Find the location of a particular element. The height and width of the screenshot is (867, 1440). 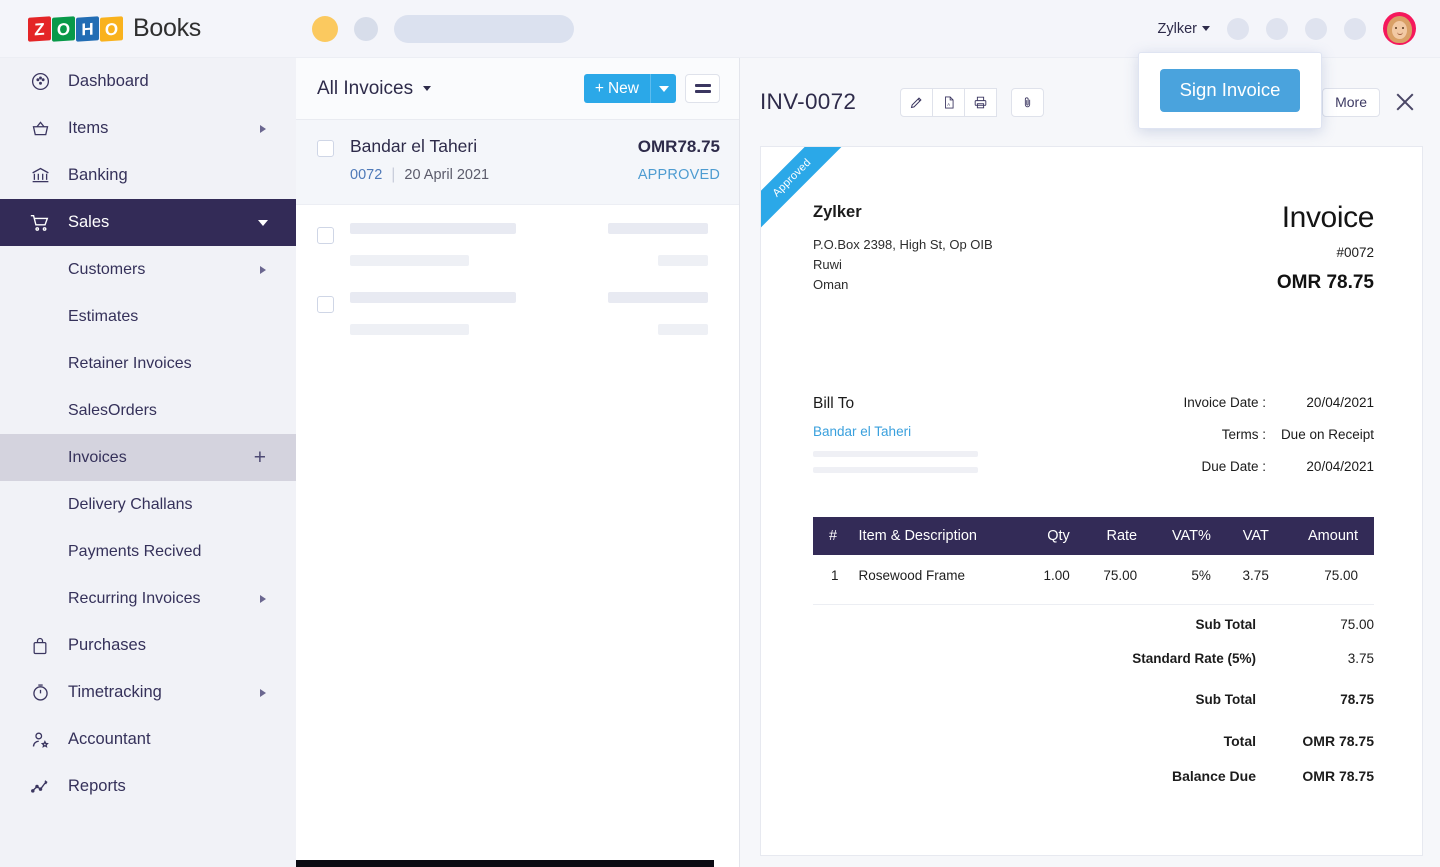

edit-pencil-icon is located at coordinates (917, 102).